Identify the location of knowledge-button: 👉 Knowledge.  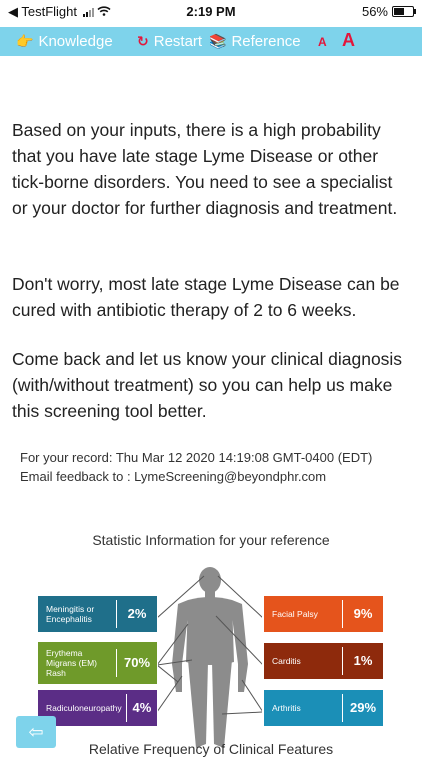
(64, 41).